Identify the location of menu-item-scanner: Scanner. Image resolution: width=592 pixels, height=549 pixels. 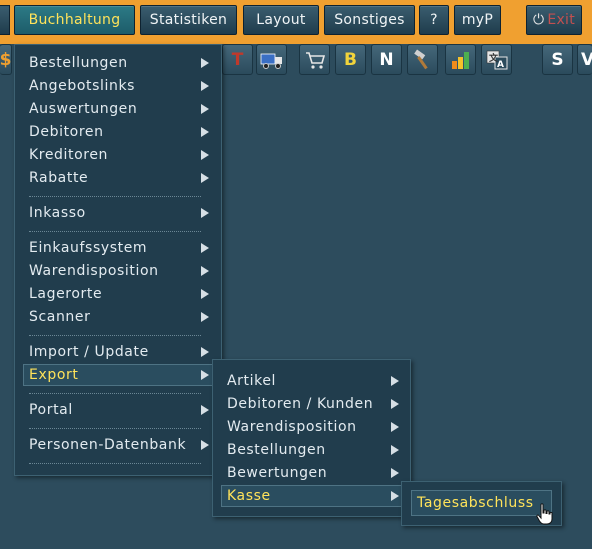
(119, 317).